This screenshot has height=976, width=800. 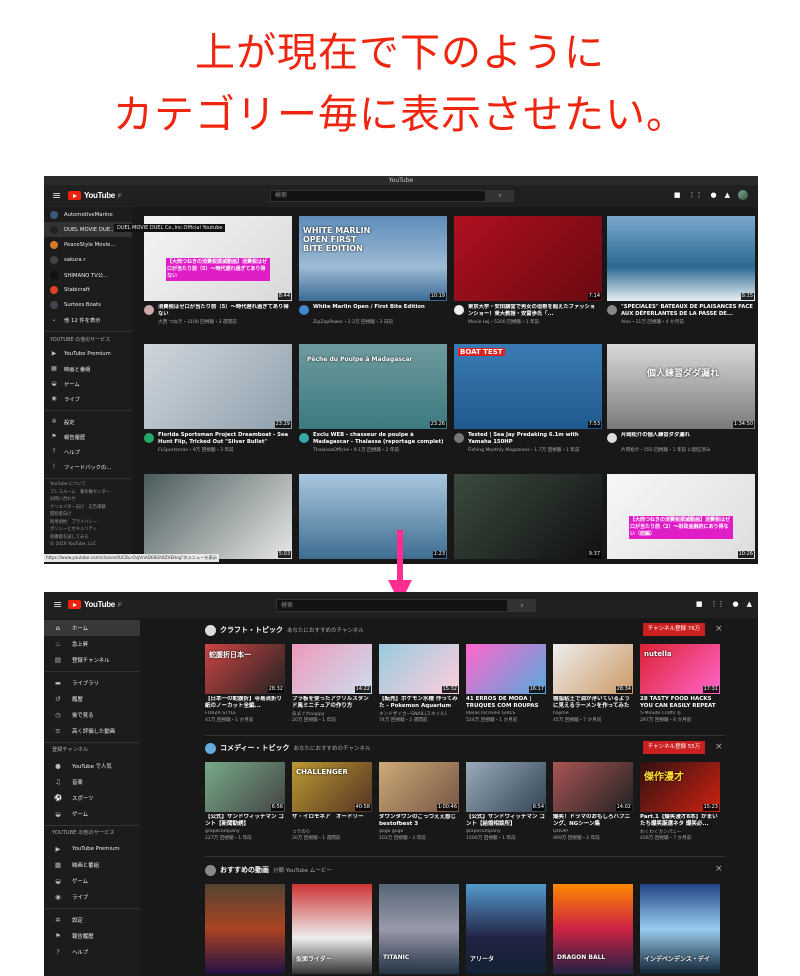 I want to click on video-card: 1:23, so click(x=373, y=519).